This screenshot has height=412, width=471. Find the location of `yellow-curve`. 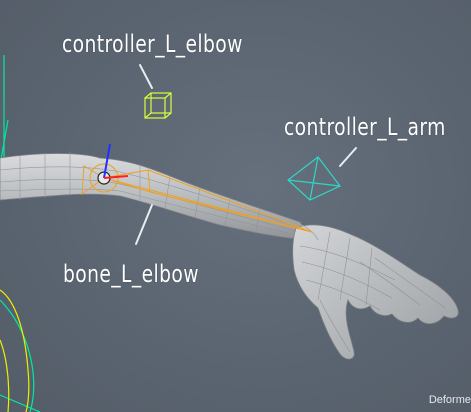

yellow-curve is located at coordinates (15, 350).